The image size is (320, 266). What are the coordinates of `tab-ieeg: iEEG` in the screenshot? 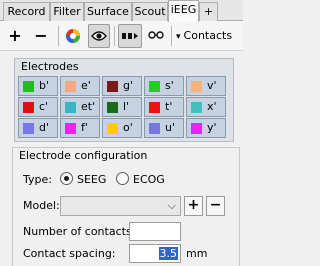 It's located at (183, 11).